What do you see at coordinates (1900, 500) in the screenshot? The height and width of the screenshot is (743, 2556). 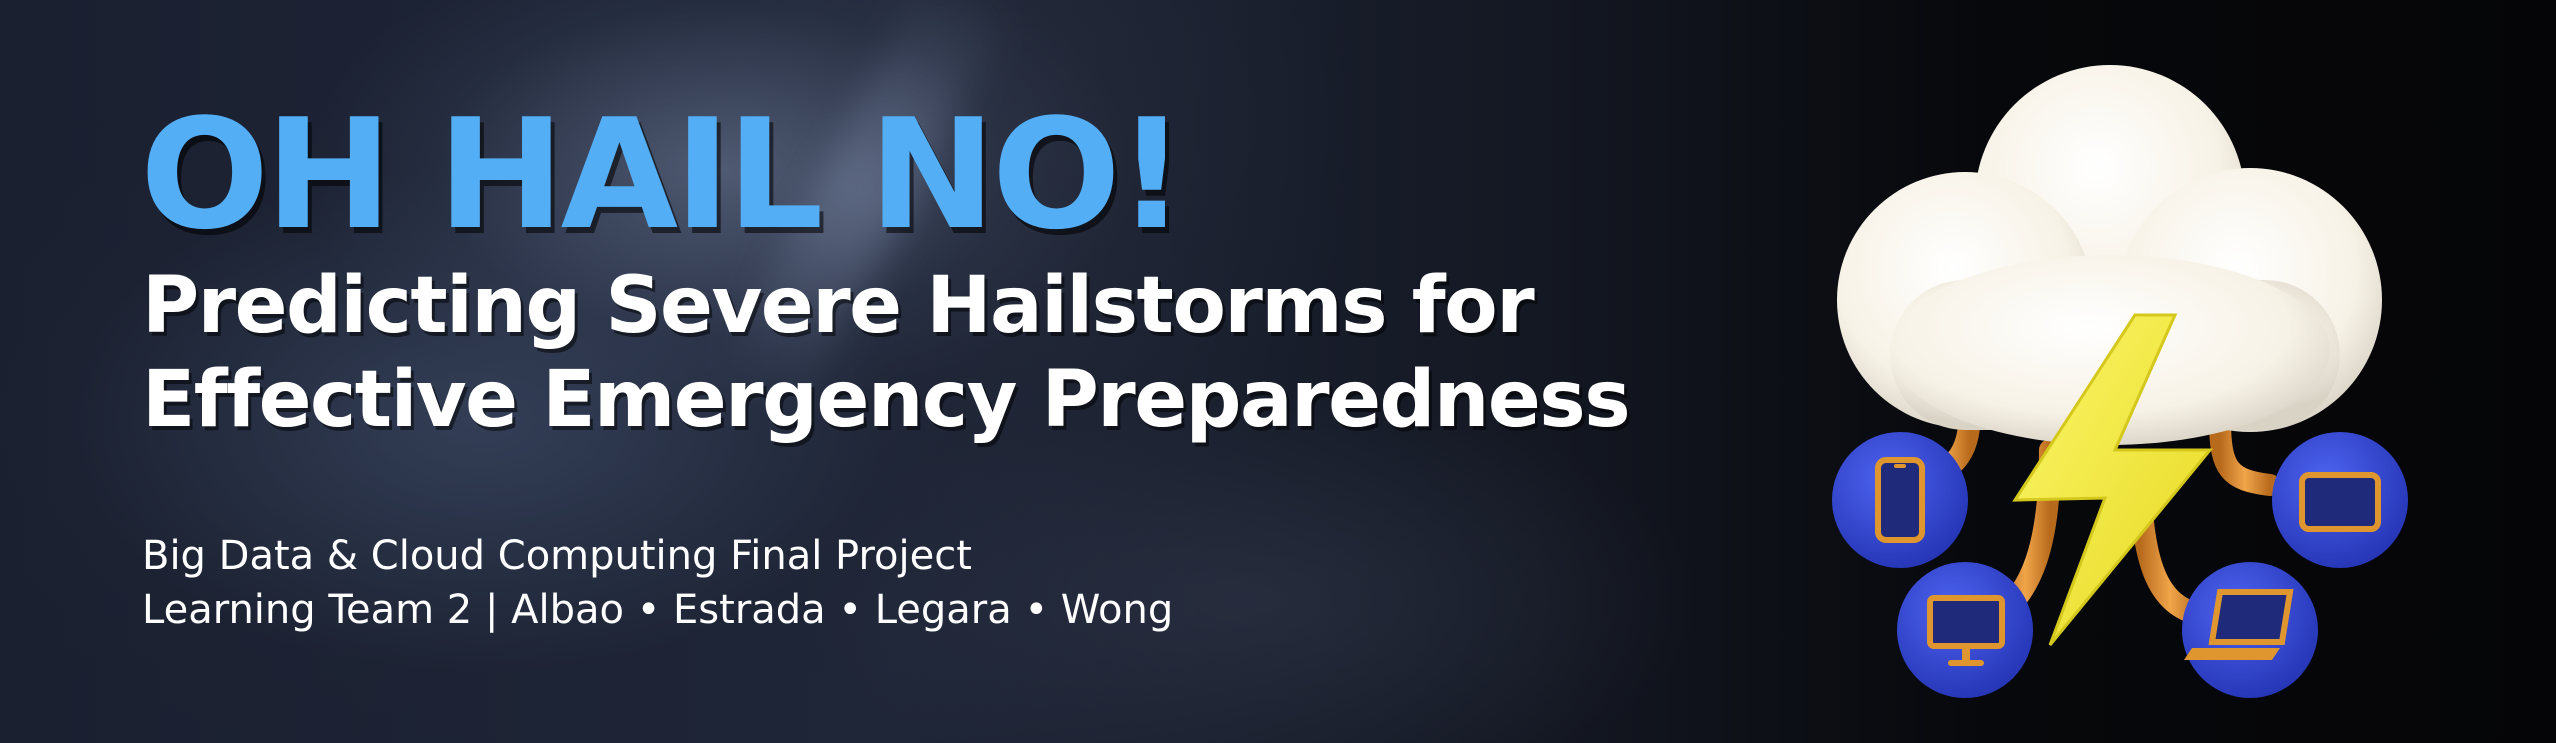 I see `smartphone-icon` at bounding box center [1900, 500].